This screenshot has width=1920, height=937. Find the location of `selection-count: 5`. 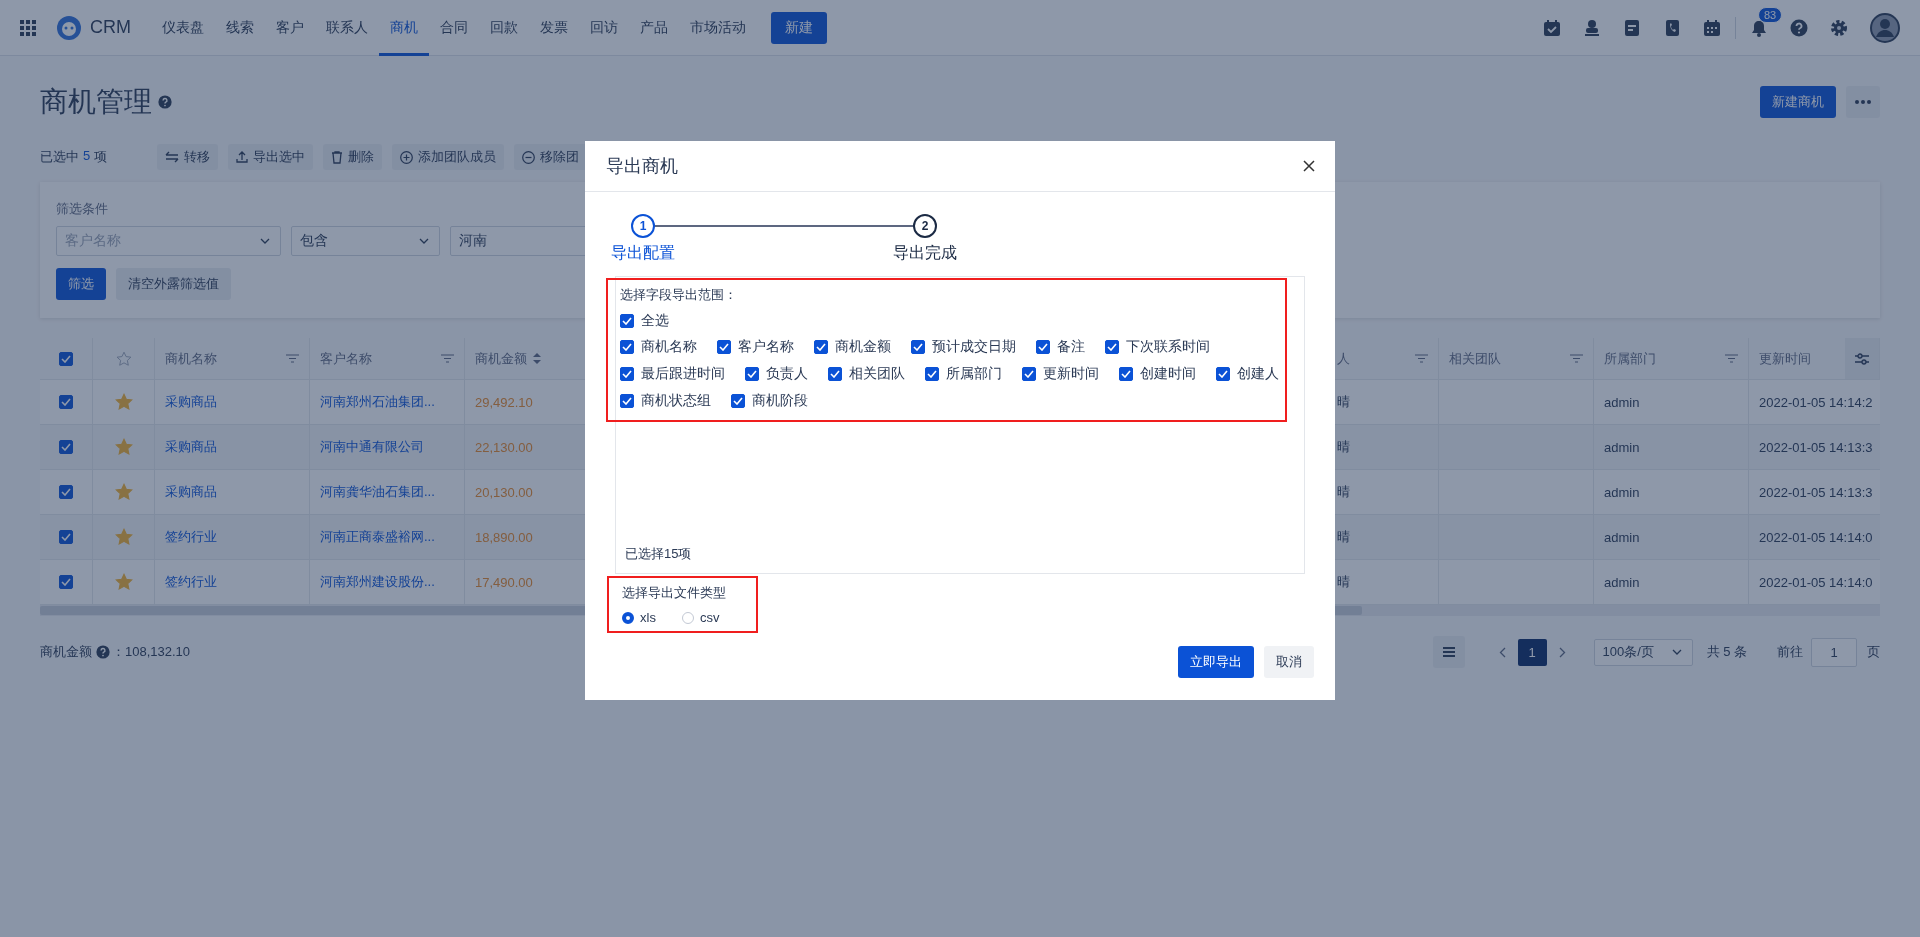

selection-count: 5 is located at coordinates (87, 156).